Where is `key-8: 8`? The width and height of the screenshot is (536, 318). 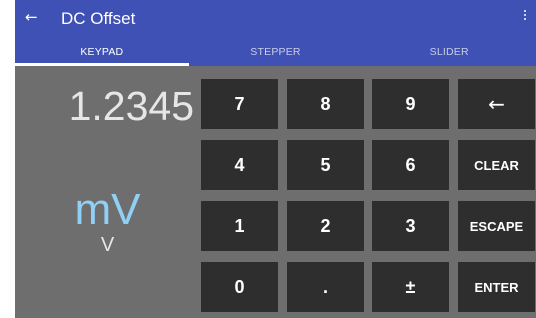 key-8: 8 is located at coordinates (325, 104).